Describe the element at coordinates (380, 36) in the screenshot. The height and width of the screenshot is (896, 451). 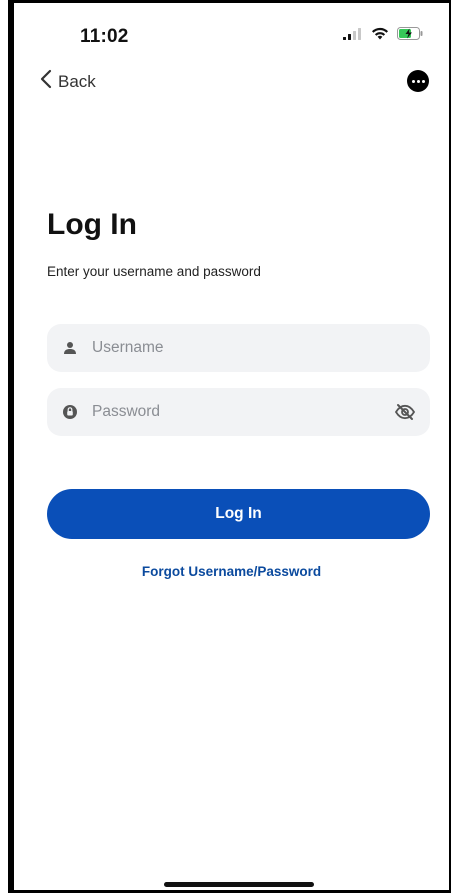
I see `wifi-icon` at that location.